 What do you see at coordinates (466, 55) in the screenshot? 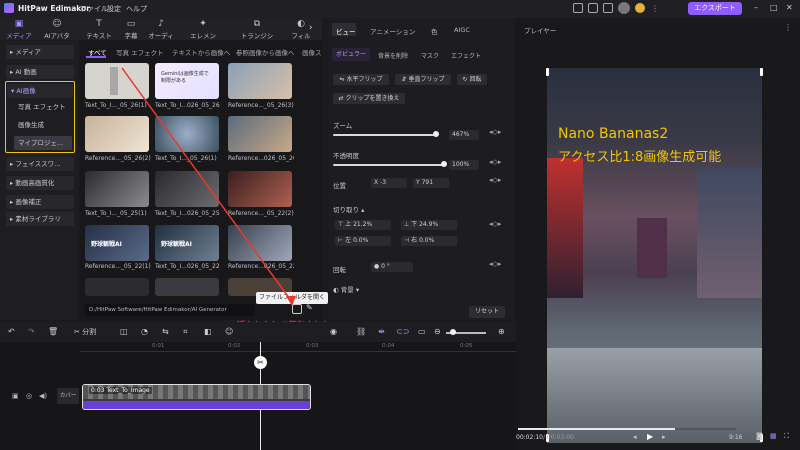
I see `subtab-effect: エフェクト` at bounding box center [466, 55].